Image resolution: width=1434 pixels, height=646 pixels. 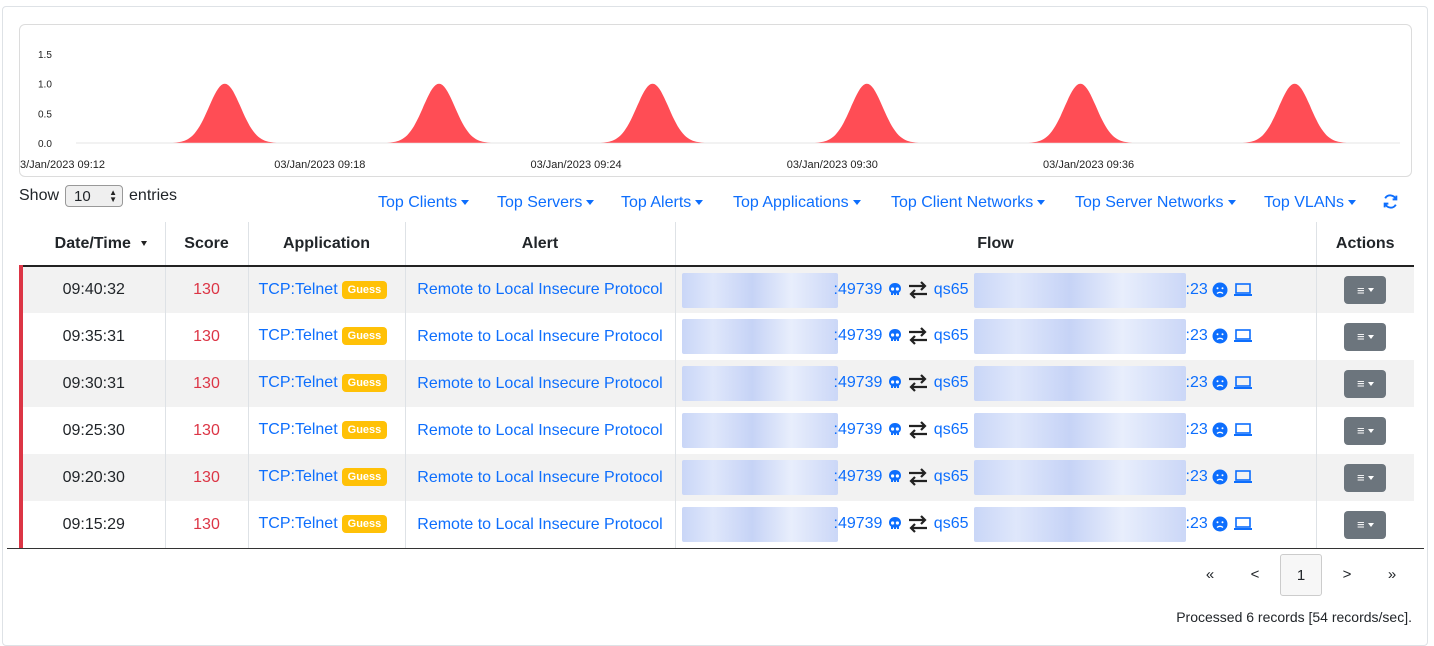 What do you see at coordinates (1347, 574) in the screenshot?
I see `page-next-button: >` at bounding box center [1347, 574].